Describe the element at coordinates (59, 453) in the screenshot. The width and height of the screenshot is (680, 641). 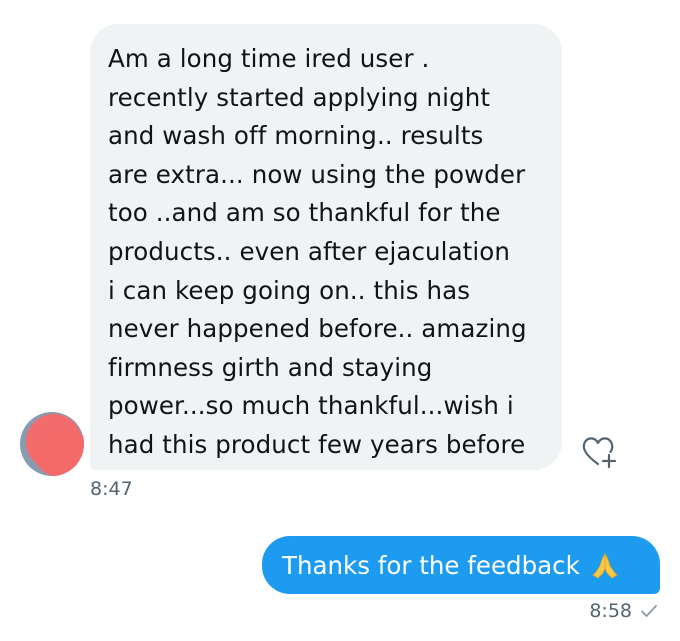
I see `avatar-redaction-overlay` at that location.